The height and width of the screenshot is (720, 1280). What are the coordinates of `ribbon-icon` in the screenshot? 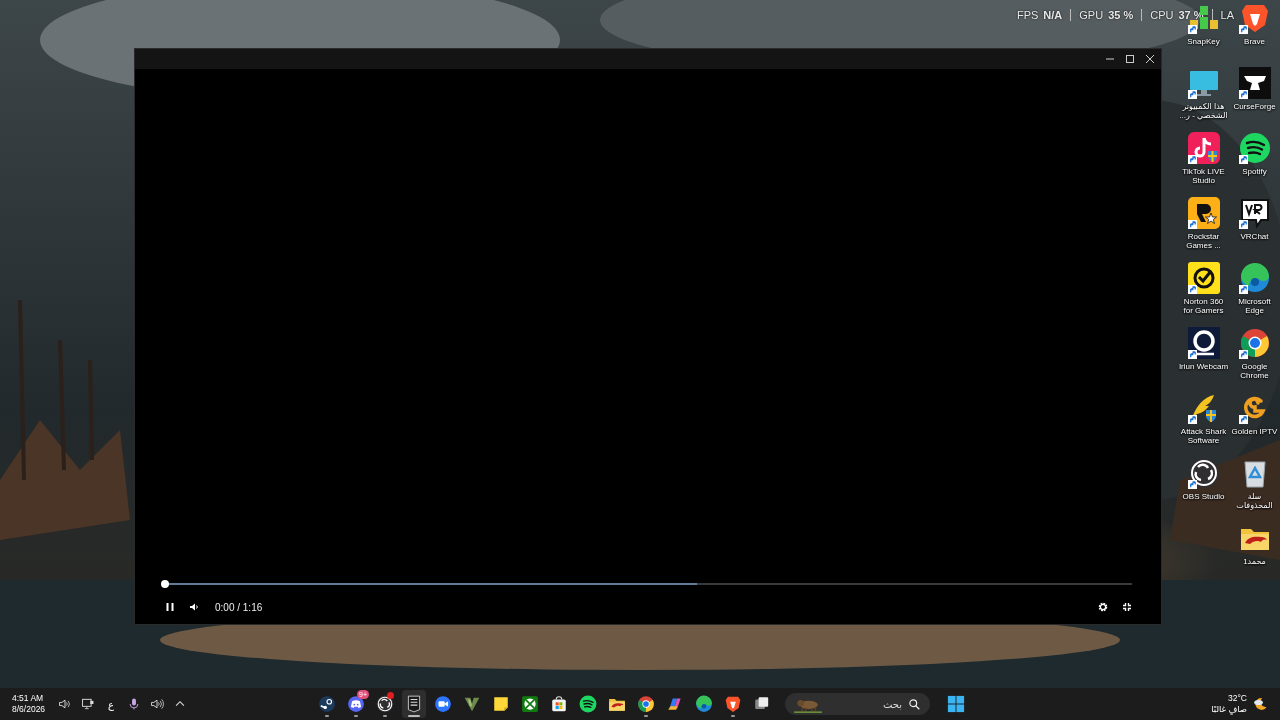 It's located at (675, 704).